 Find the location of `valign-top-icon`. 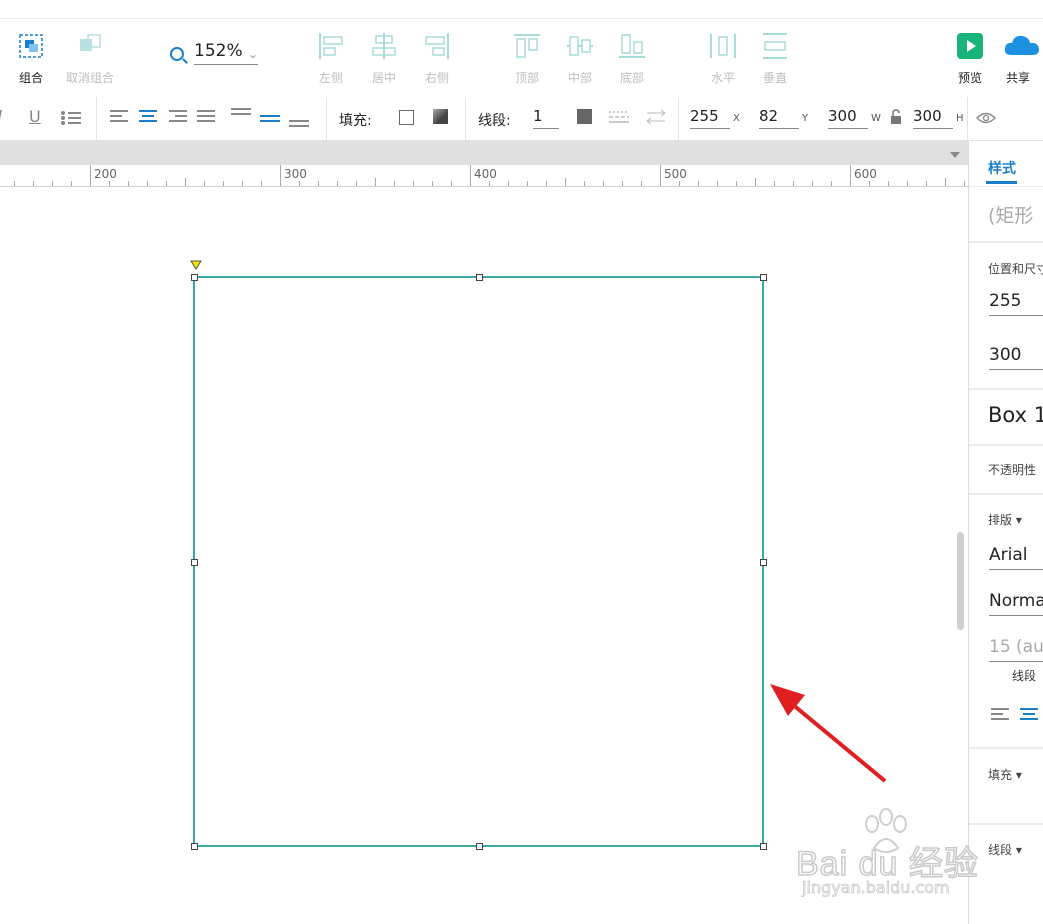

valign-top-icon is located at coordinates (242, 118).